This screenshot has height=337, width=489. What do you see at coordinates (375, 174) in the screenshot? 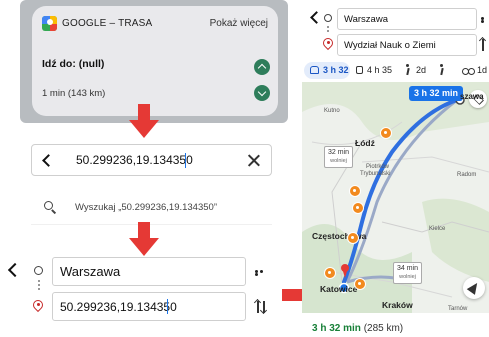
I see `city-label: Trybunalski` at bounding box center [375, 174].